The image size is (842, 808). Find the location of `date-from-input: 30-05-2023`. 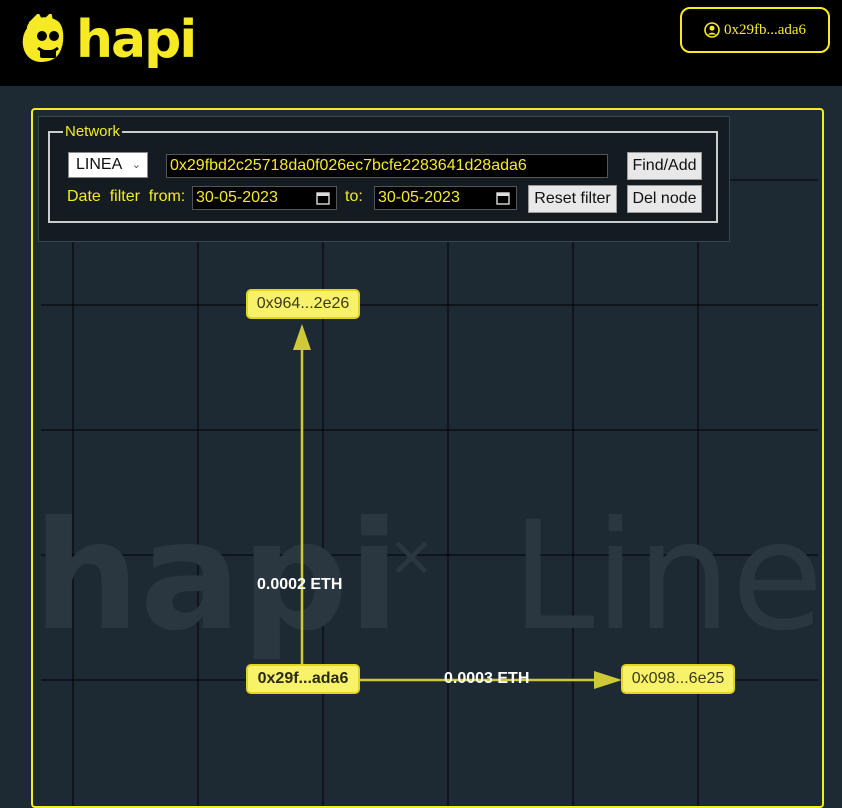

date-from-input: 30-05-2023 is located at coordinates (264, 198).